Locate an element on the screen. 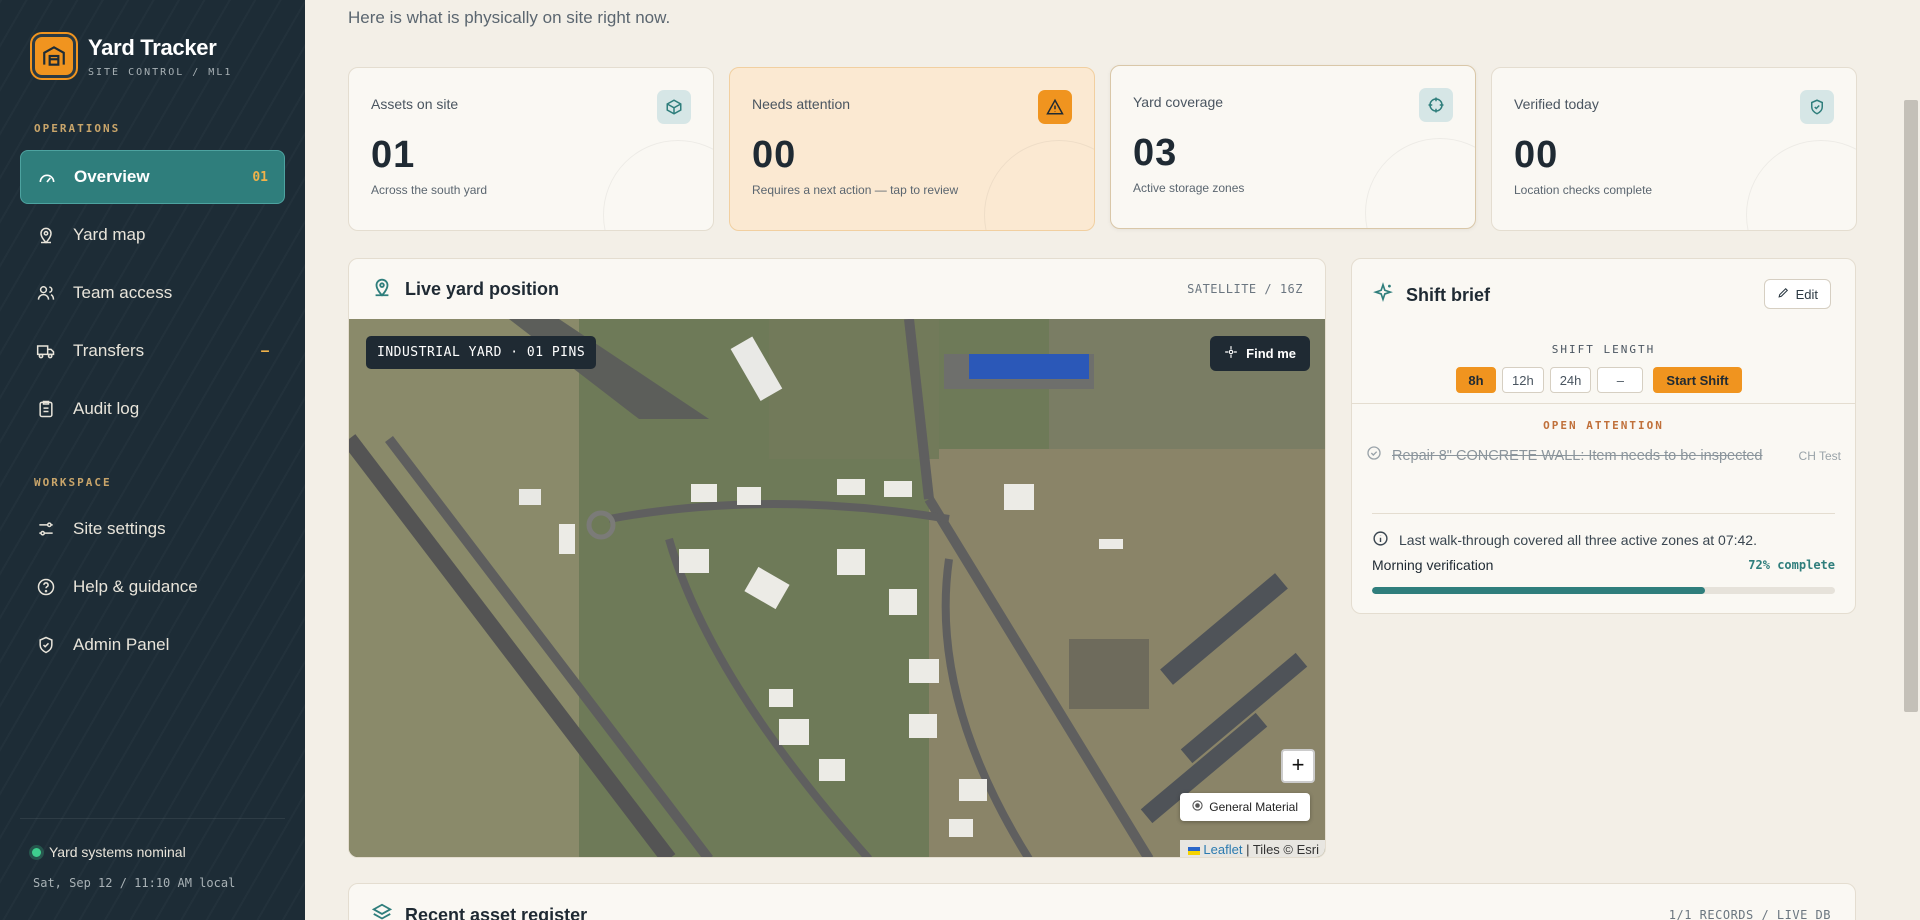 Image resolution: width=1920 pixels, height=920 pixels. nav-admin-panel: Admin Panel is located at coordinates (152, 645).